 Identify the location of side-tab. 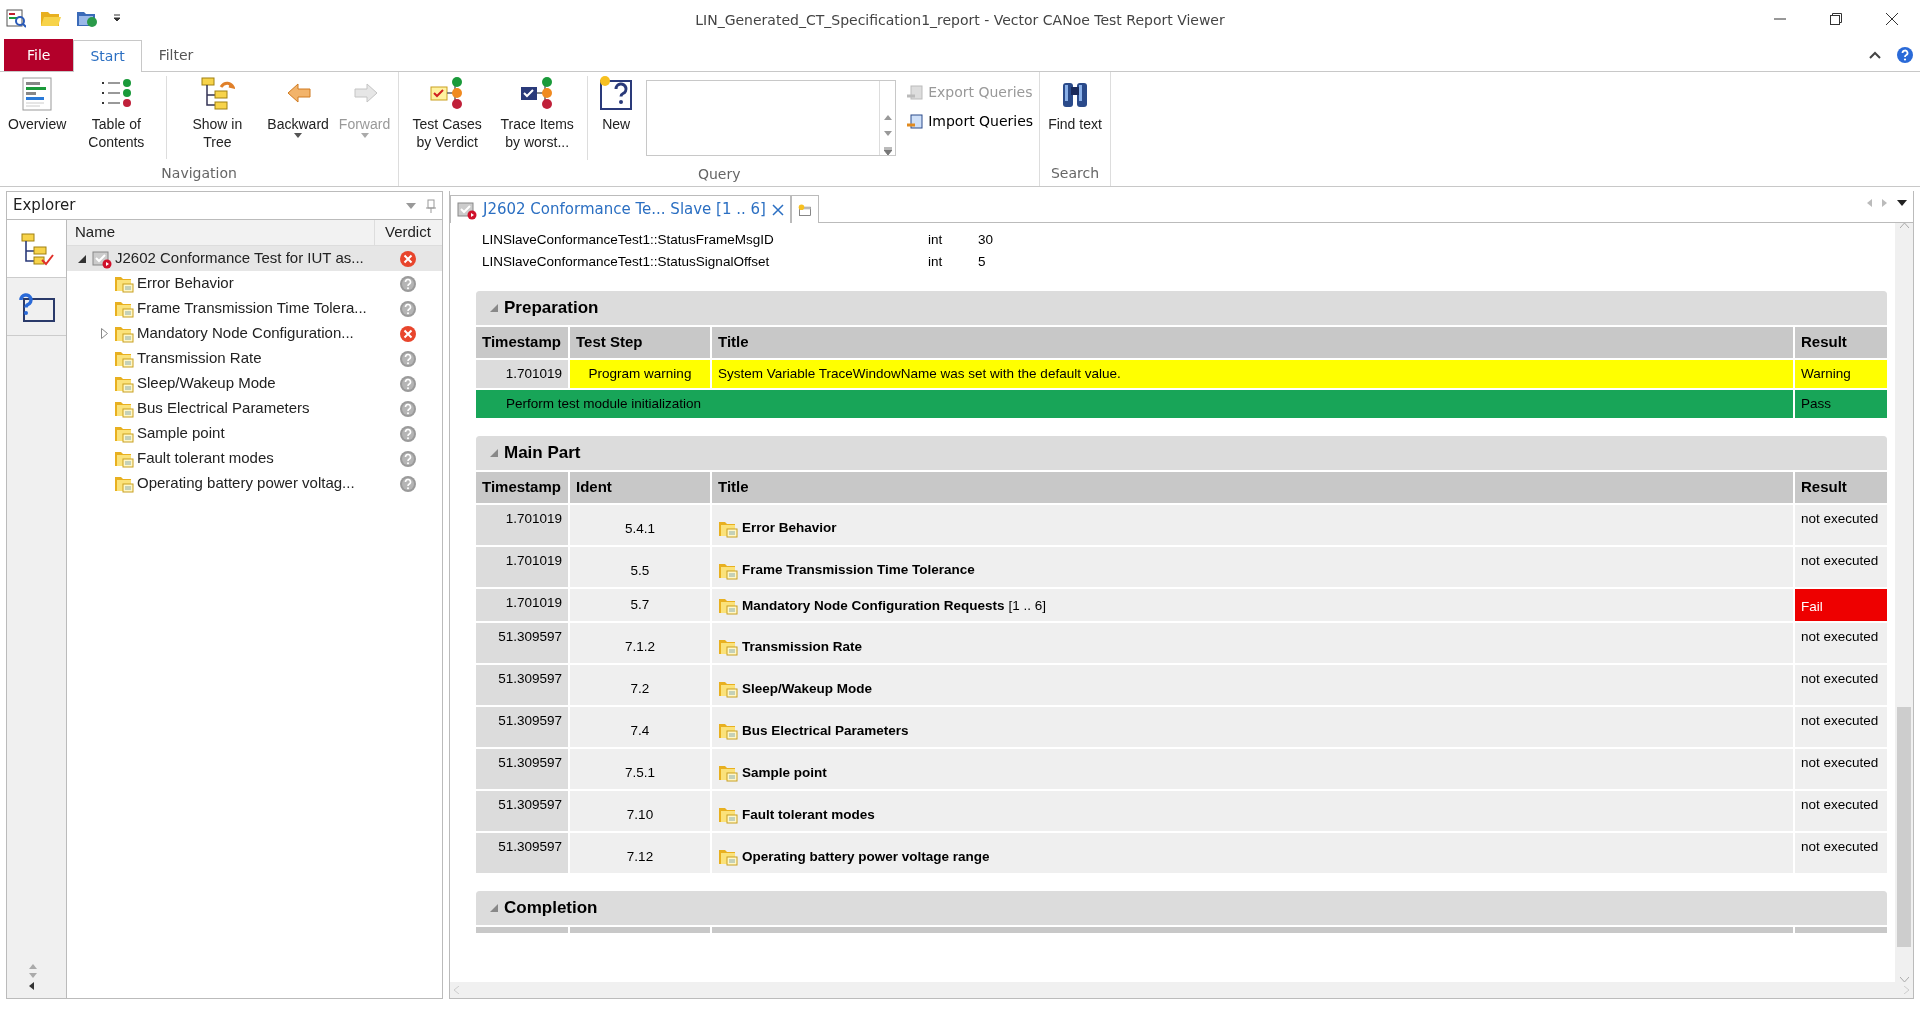
(36, 249).